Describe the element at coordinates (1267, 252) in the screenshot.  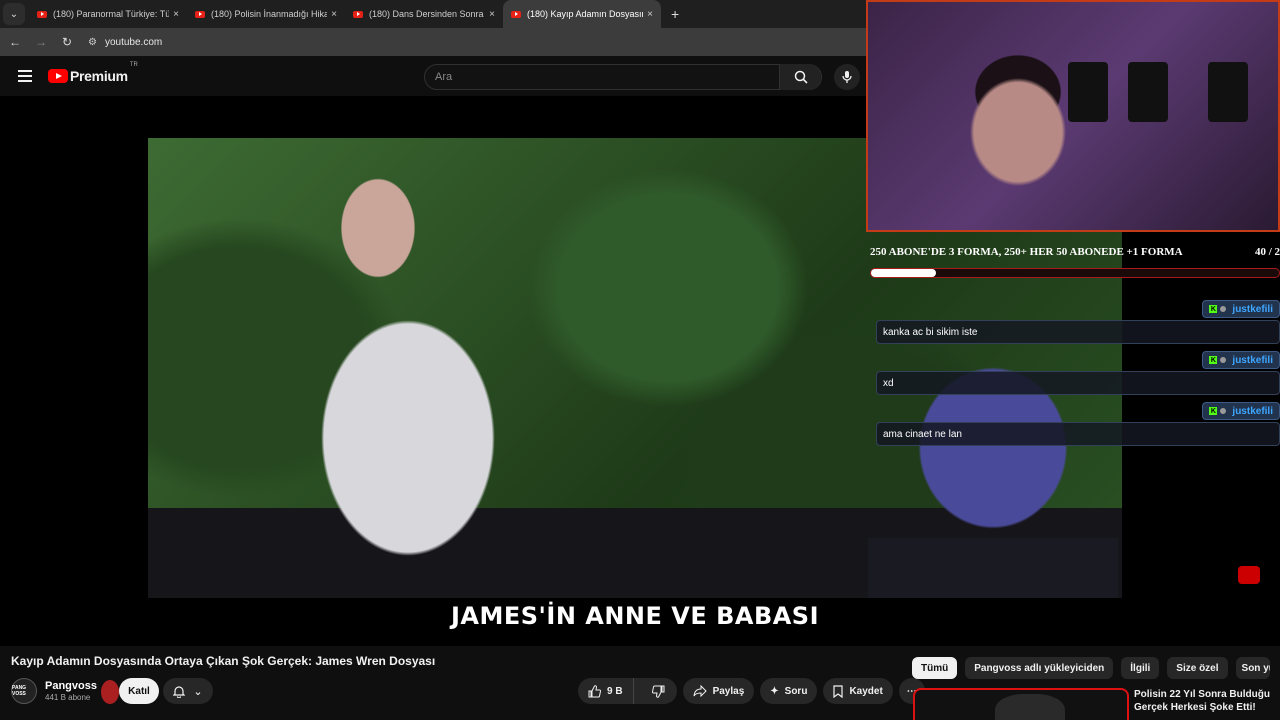
I see `goal-count: 40 / 2` at that location.